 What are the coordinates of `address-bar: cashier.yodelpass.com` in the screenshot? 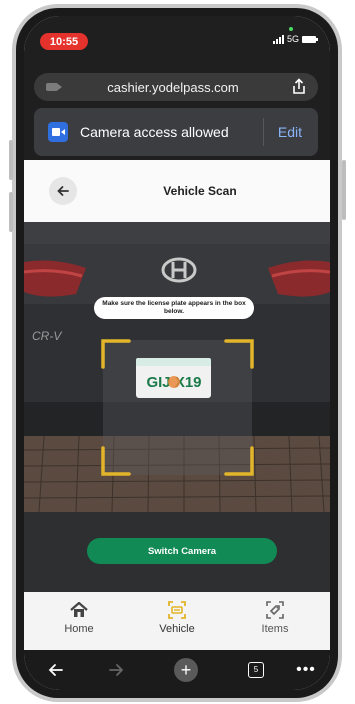 It's located at (176, 87).